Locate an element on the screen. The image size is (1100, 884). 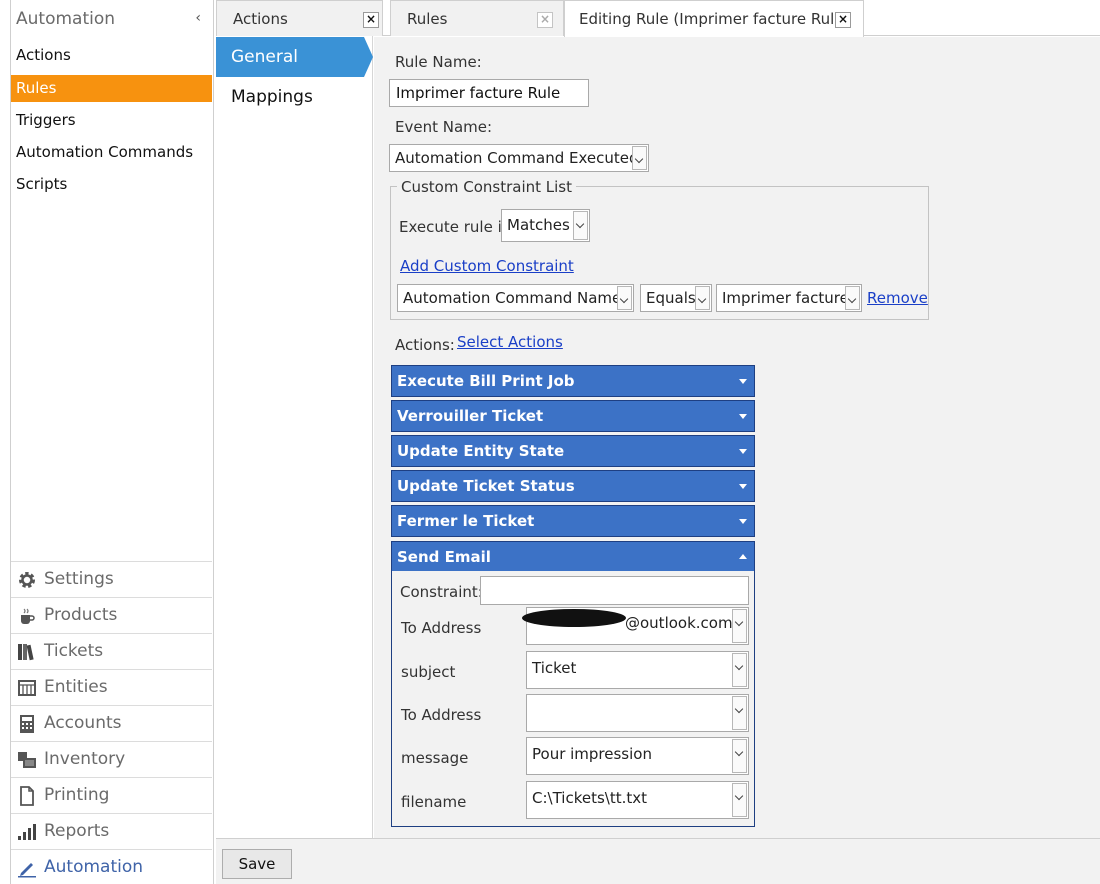
constraint-value-select: Imprimer facture is located at coordinates (789, 298).